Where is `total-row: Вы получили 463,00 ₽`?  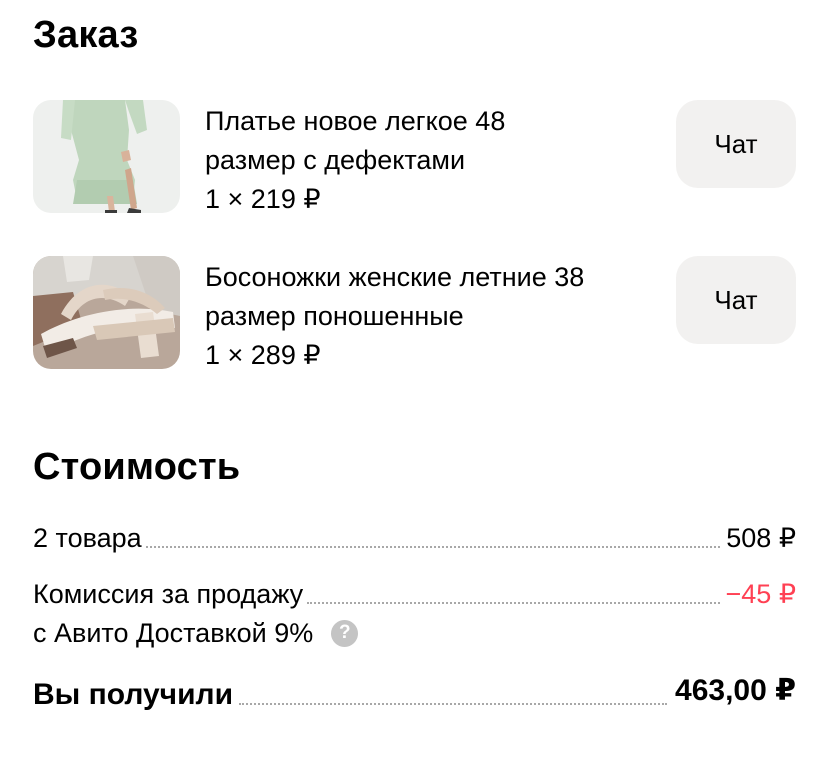 total-row: Вы получили 463,00 ₽ is located at coordinates (414, 694).